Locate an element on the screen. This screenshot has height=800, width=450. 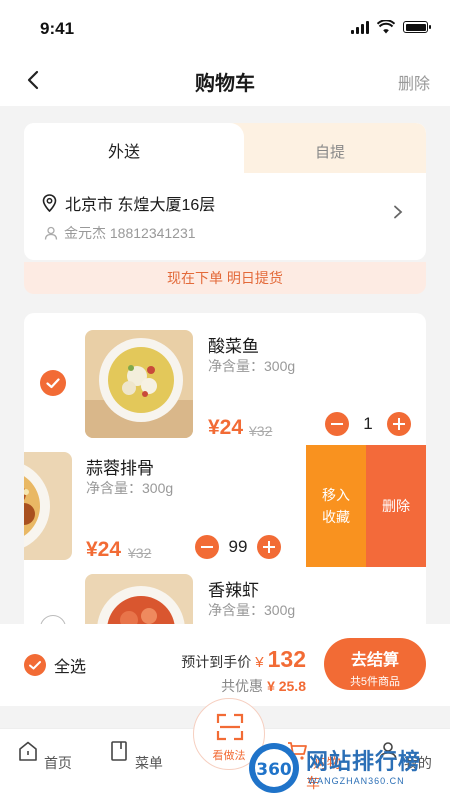
battery-icon is located at coordinates (417, 27).